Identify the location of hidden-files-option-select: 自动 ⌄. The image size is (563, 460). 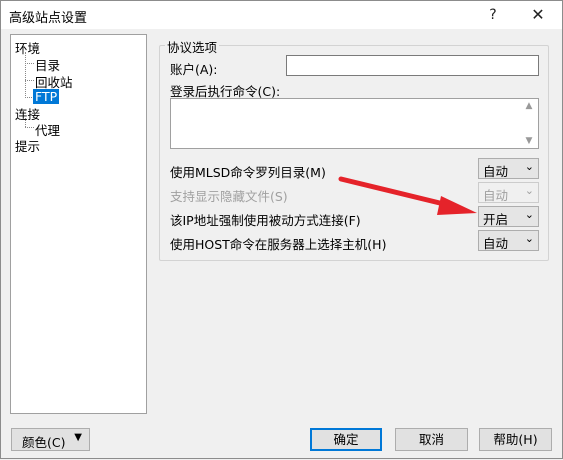
(508, 192).